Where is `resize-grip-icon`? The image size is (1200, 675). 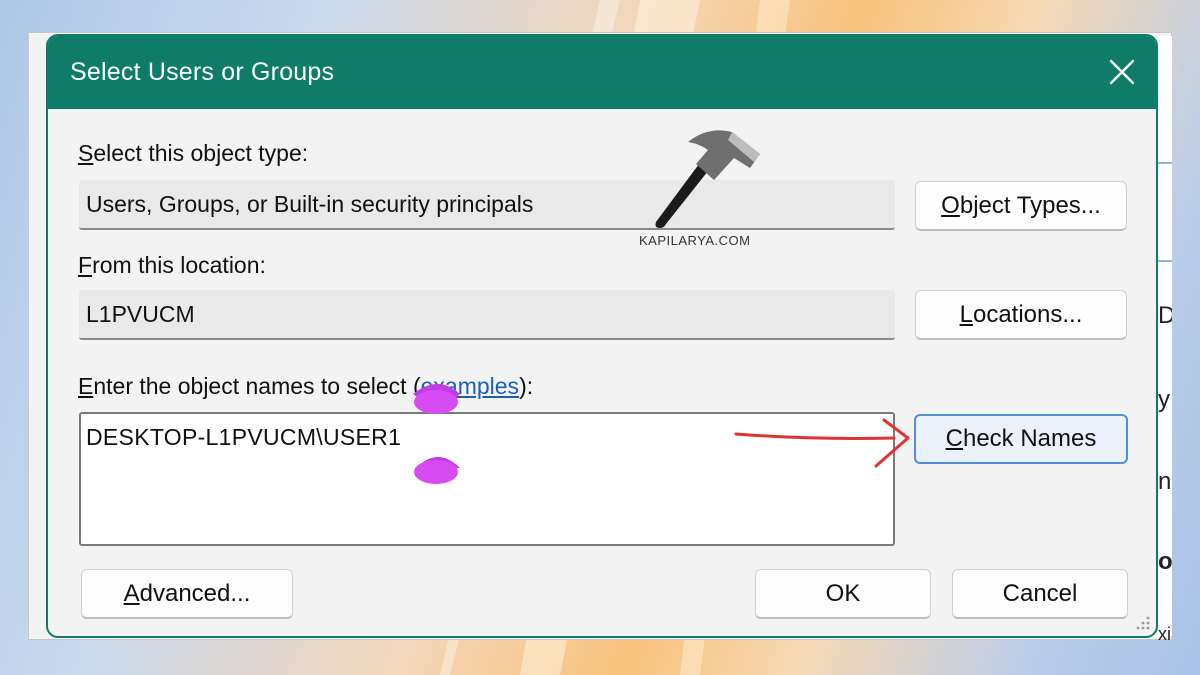
resize-grip-icon is located at coordinates (1142, 622).